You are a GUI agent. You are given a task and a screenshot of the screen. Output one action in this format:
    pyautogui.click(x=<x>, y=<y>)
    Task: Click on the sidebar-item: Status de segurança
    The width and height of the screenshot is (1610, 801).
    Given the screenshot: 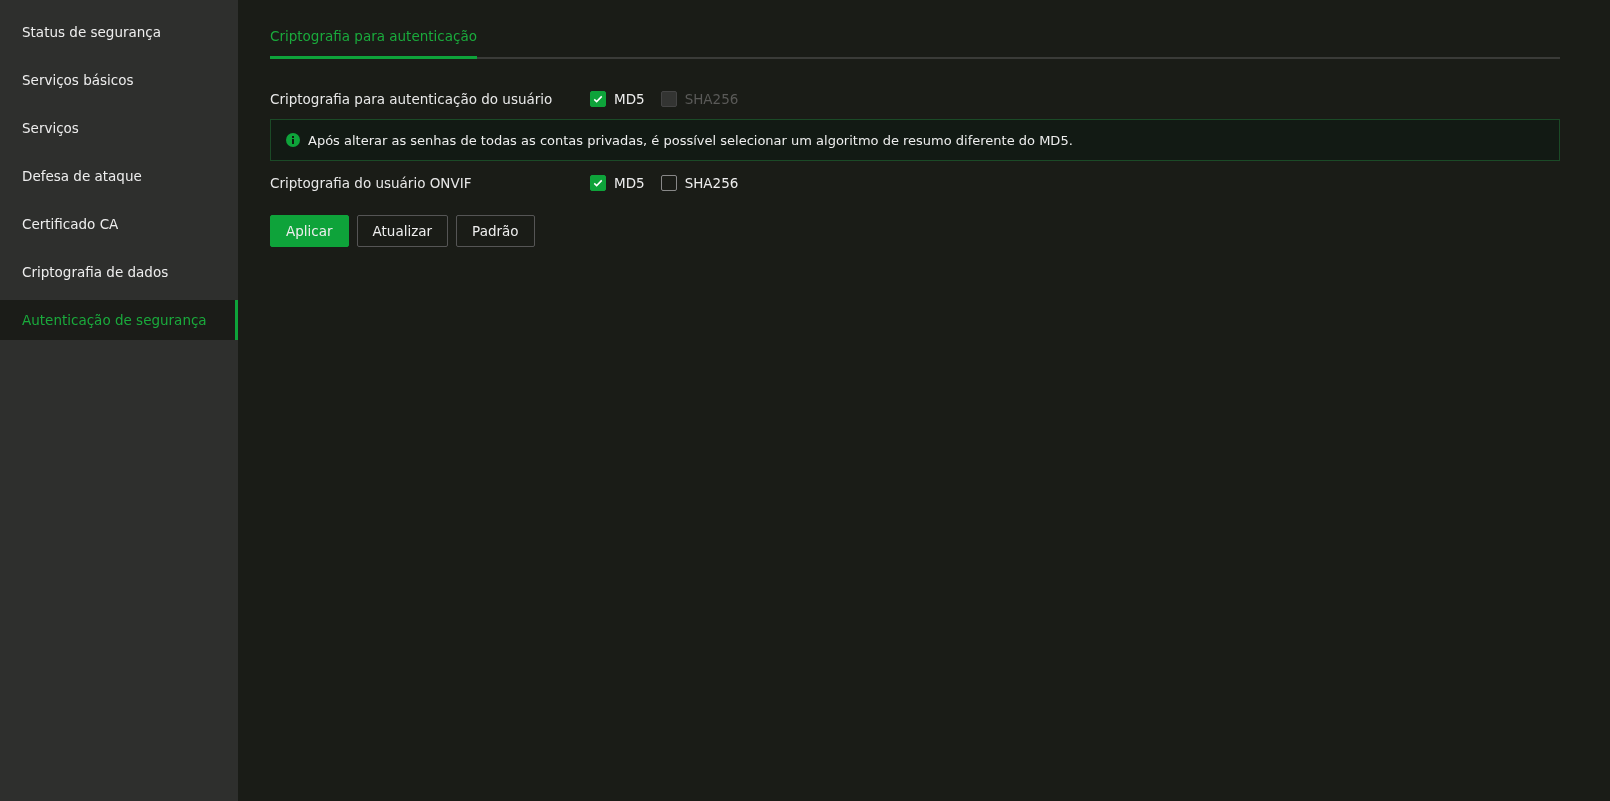 What is the action you would take?
    pyautogui.click(x=119, y=32)
    